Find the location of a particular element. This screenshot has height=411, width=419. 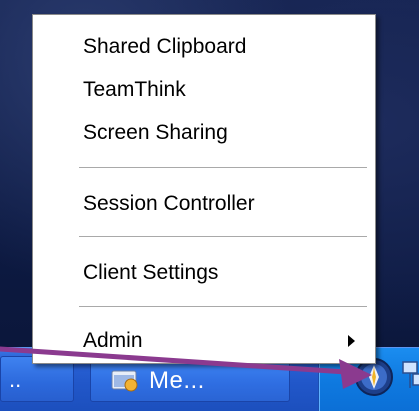

menu-item-label: Session Controller is located at coordinates (169, 203).